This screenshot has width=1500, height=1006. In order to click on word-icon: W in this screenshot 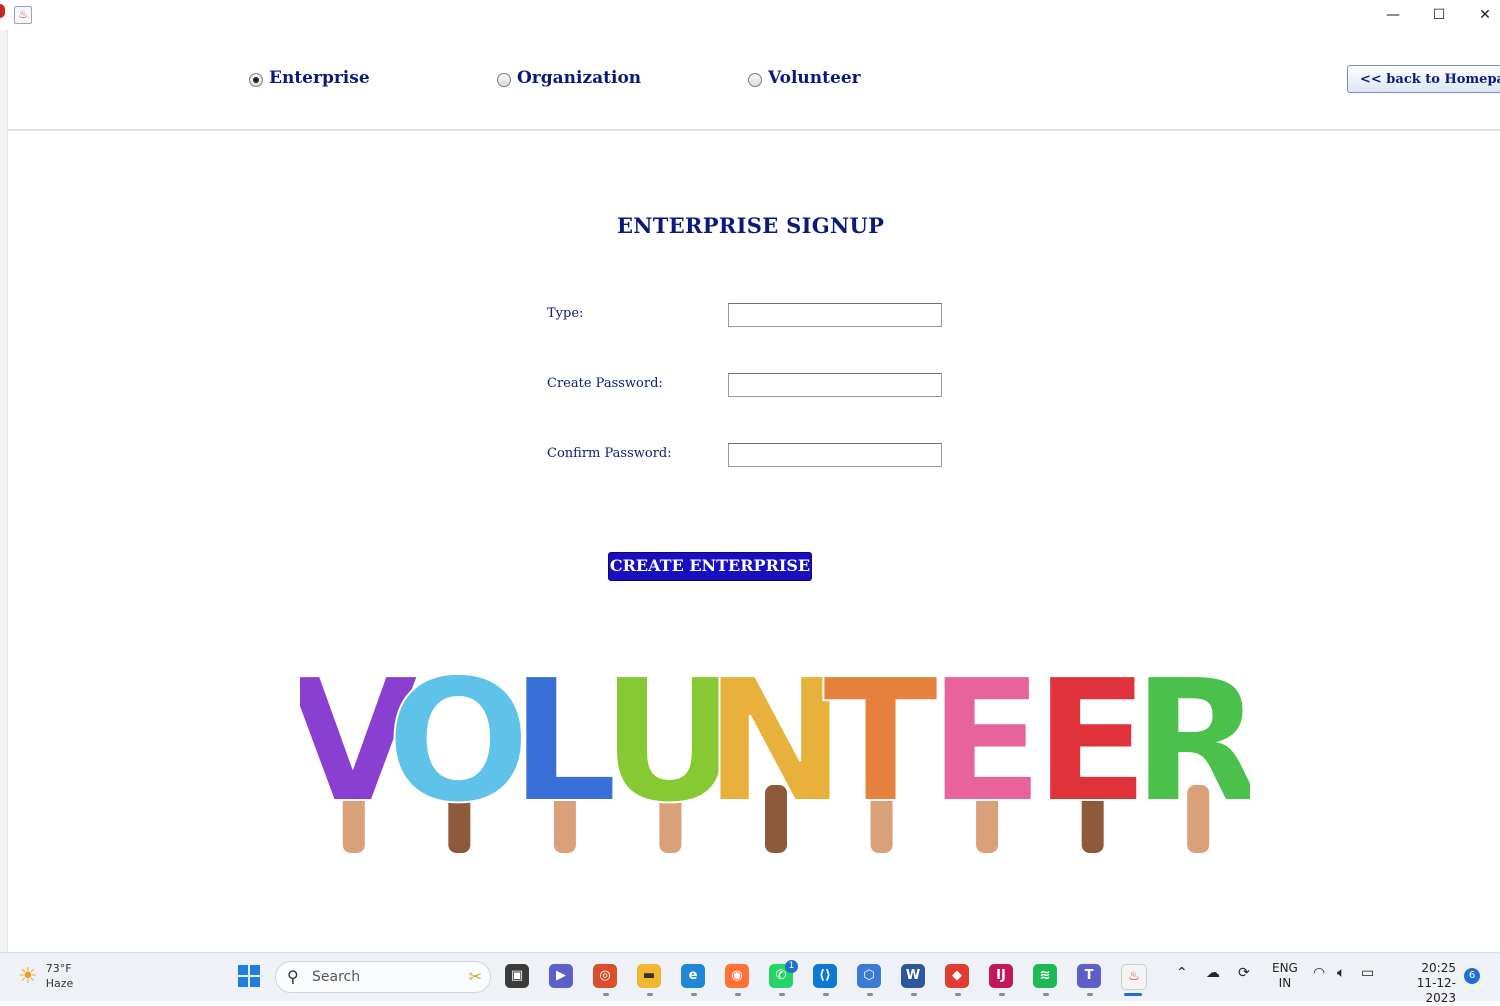, I will do `click(913, 976)`.